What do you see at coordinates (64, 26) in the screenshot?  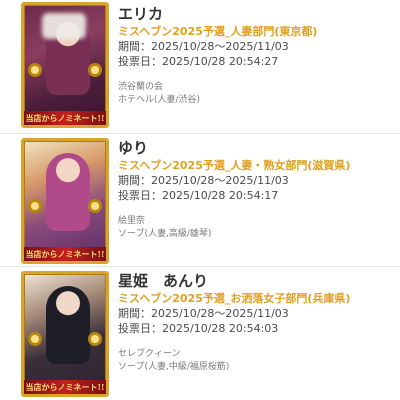 I see `face-blur` at bounding box center [64, 26].